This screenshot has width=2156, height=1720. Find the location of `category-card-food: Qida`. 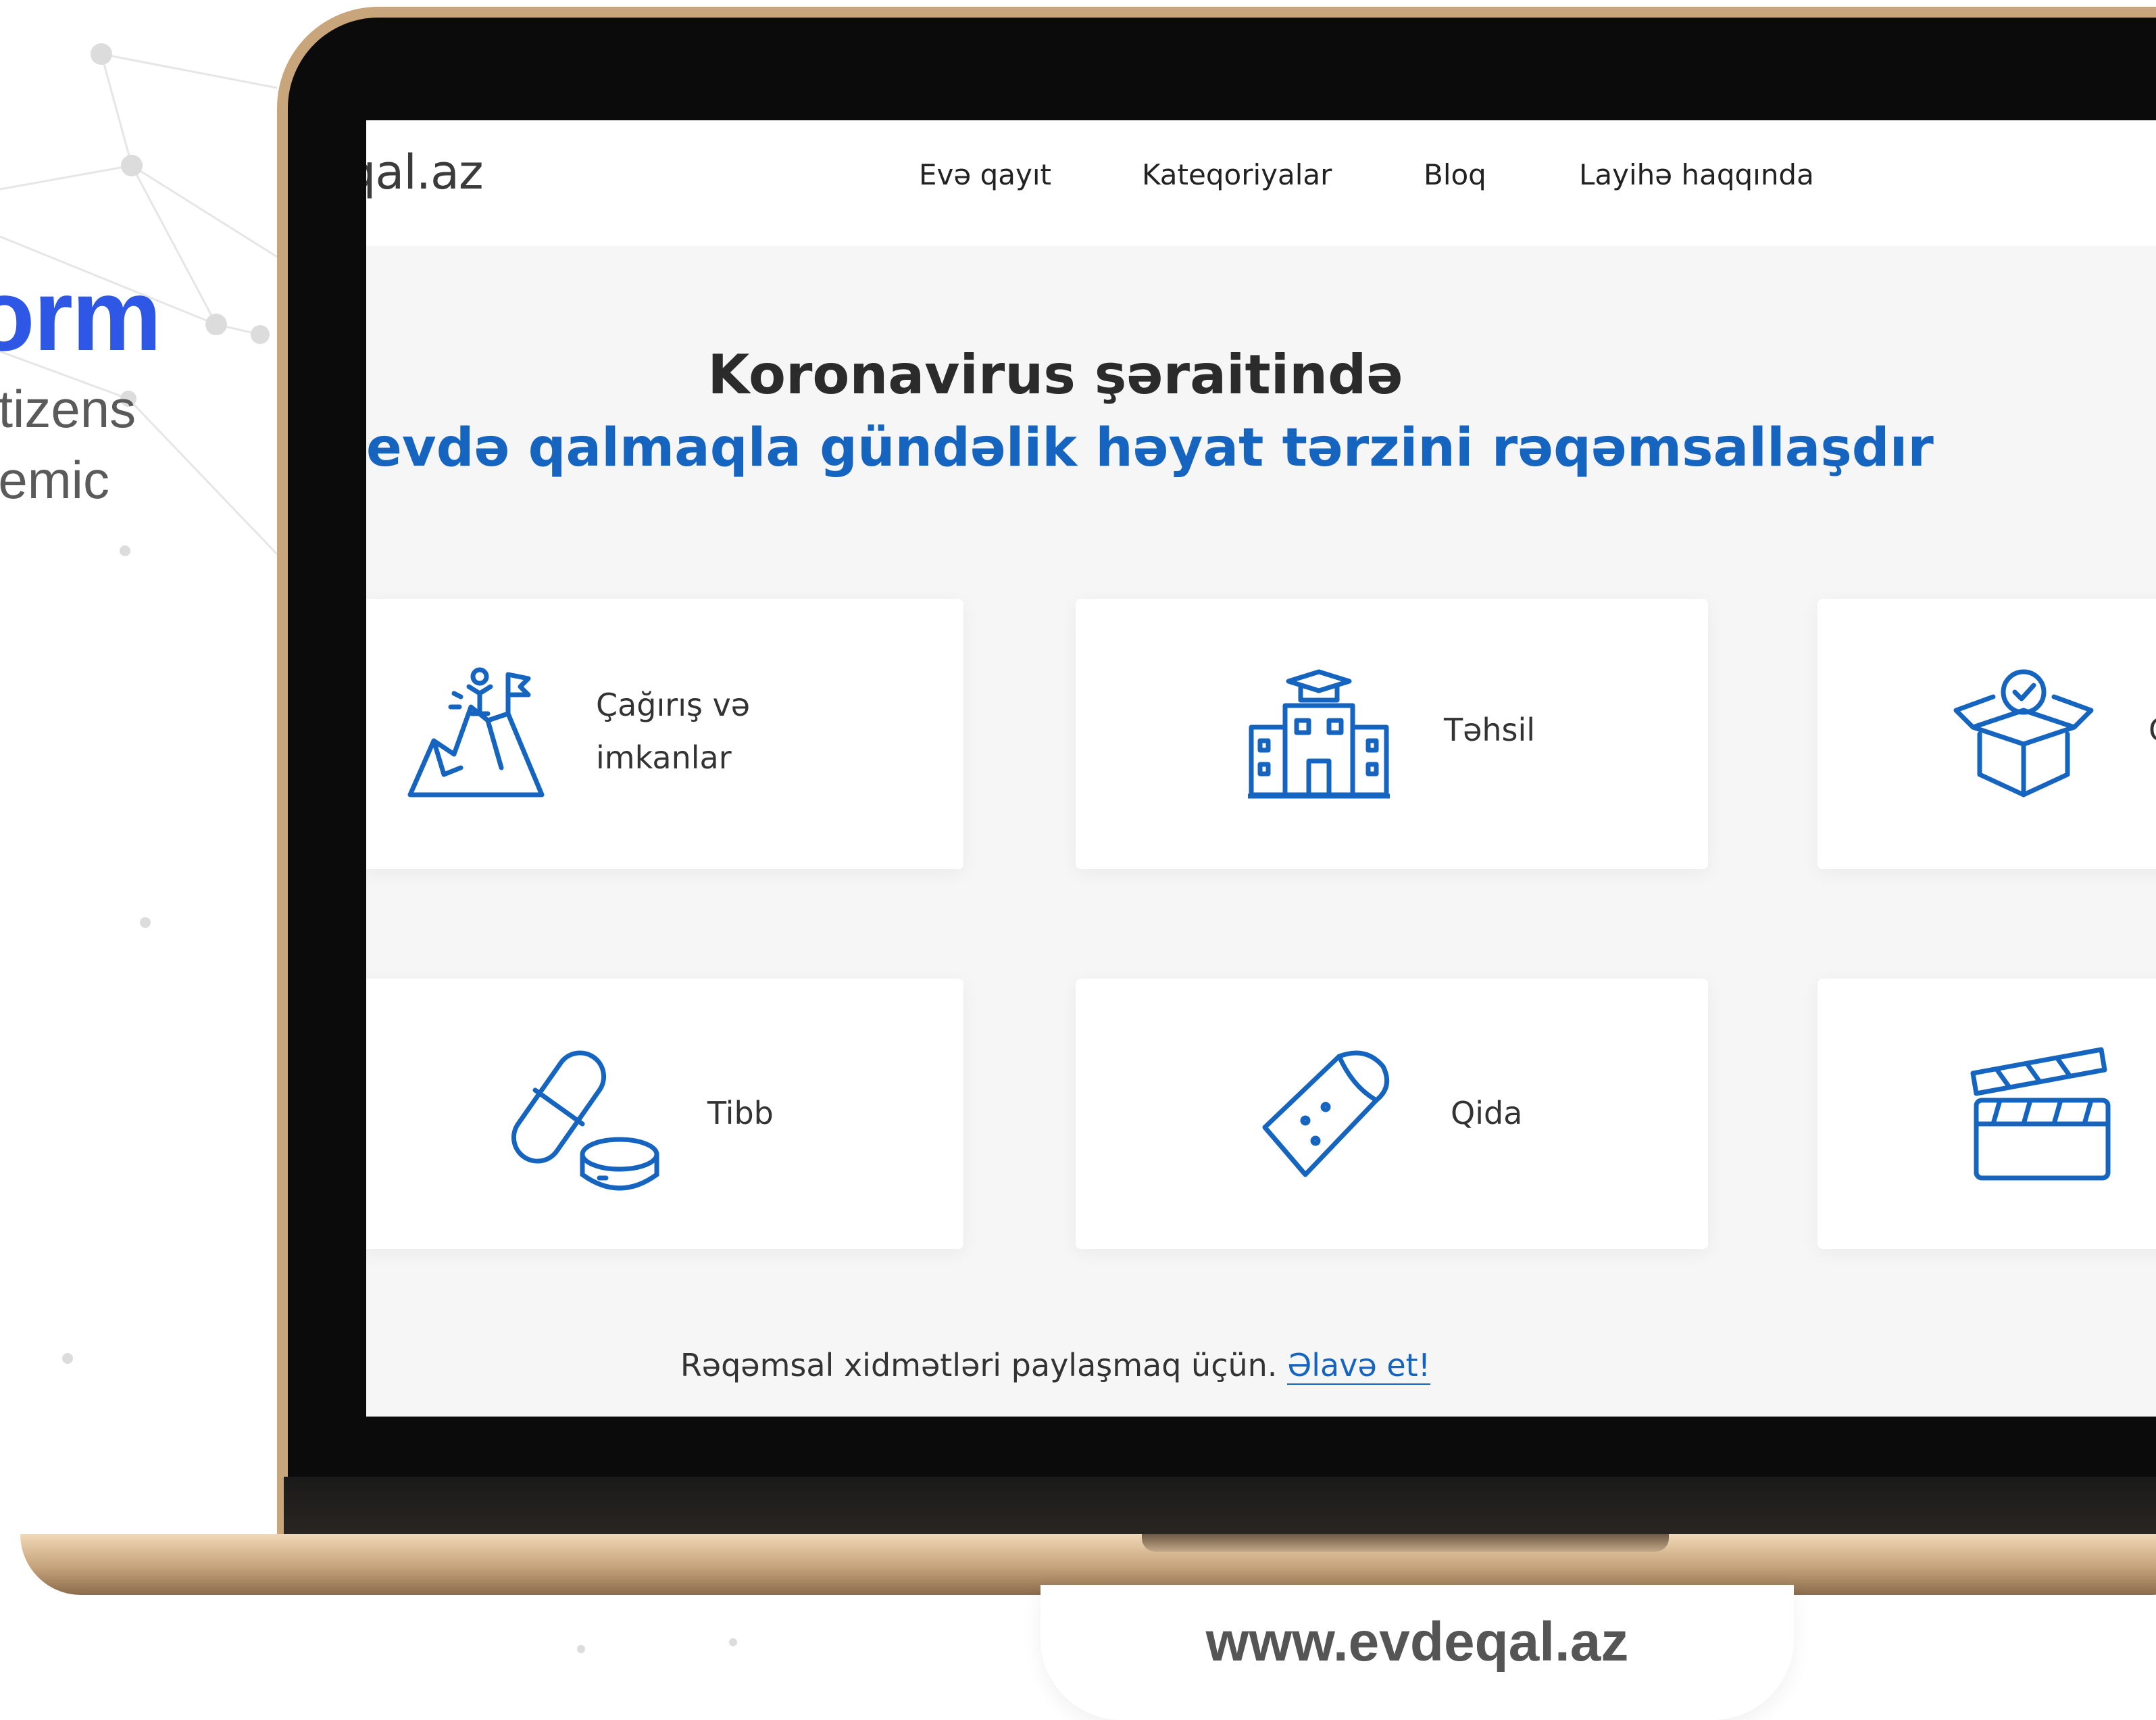

category-card-food: Qida is located at coordinates (1392, 1114).